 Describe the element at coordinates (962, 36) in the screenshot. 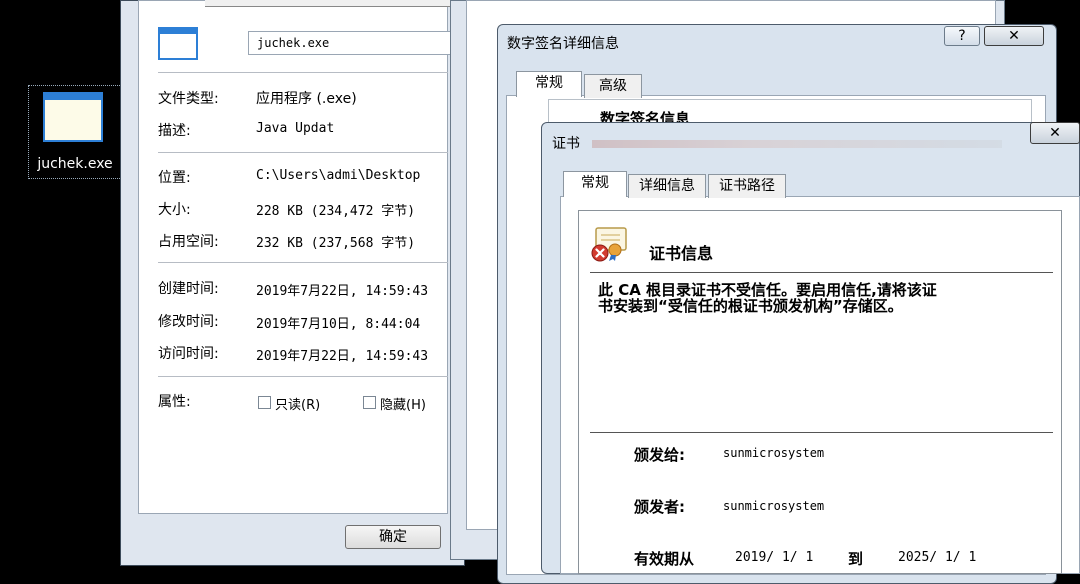

I see `help-button: ?` at that location.